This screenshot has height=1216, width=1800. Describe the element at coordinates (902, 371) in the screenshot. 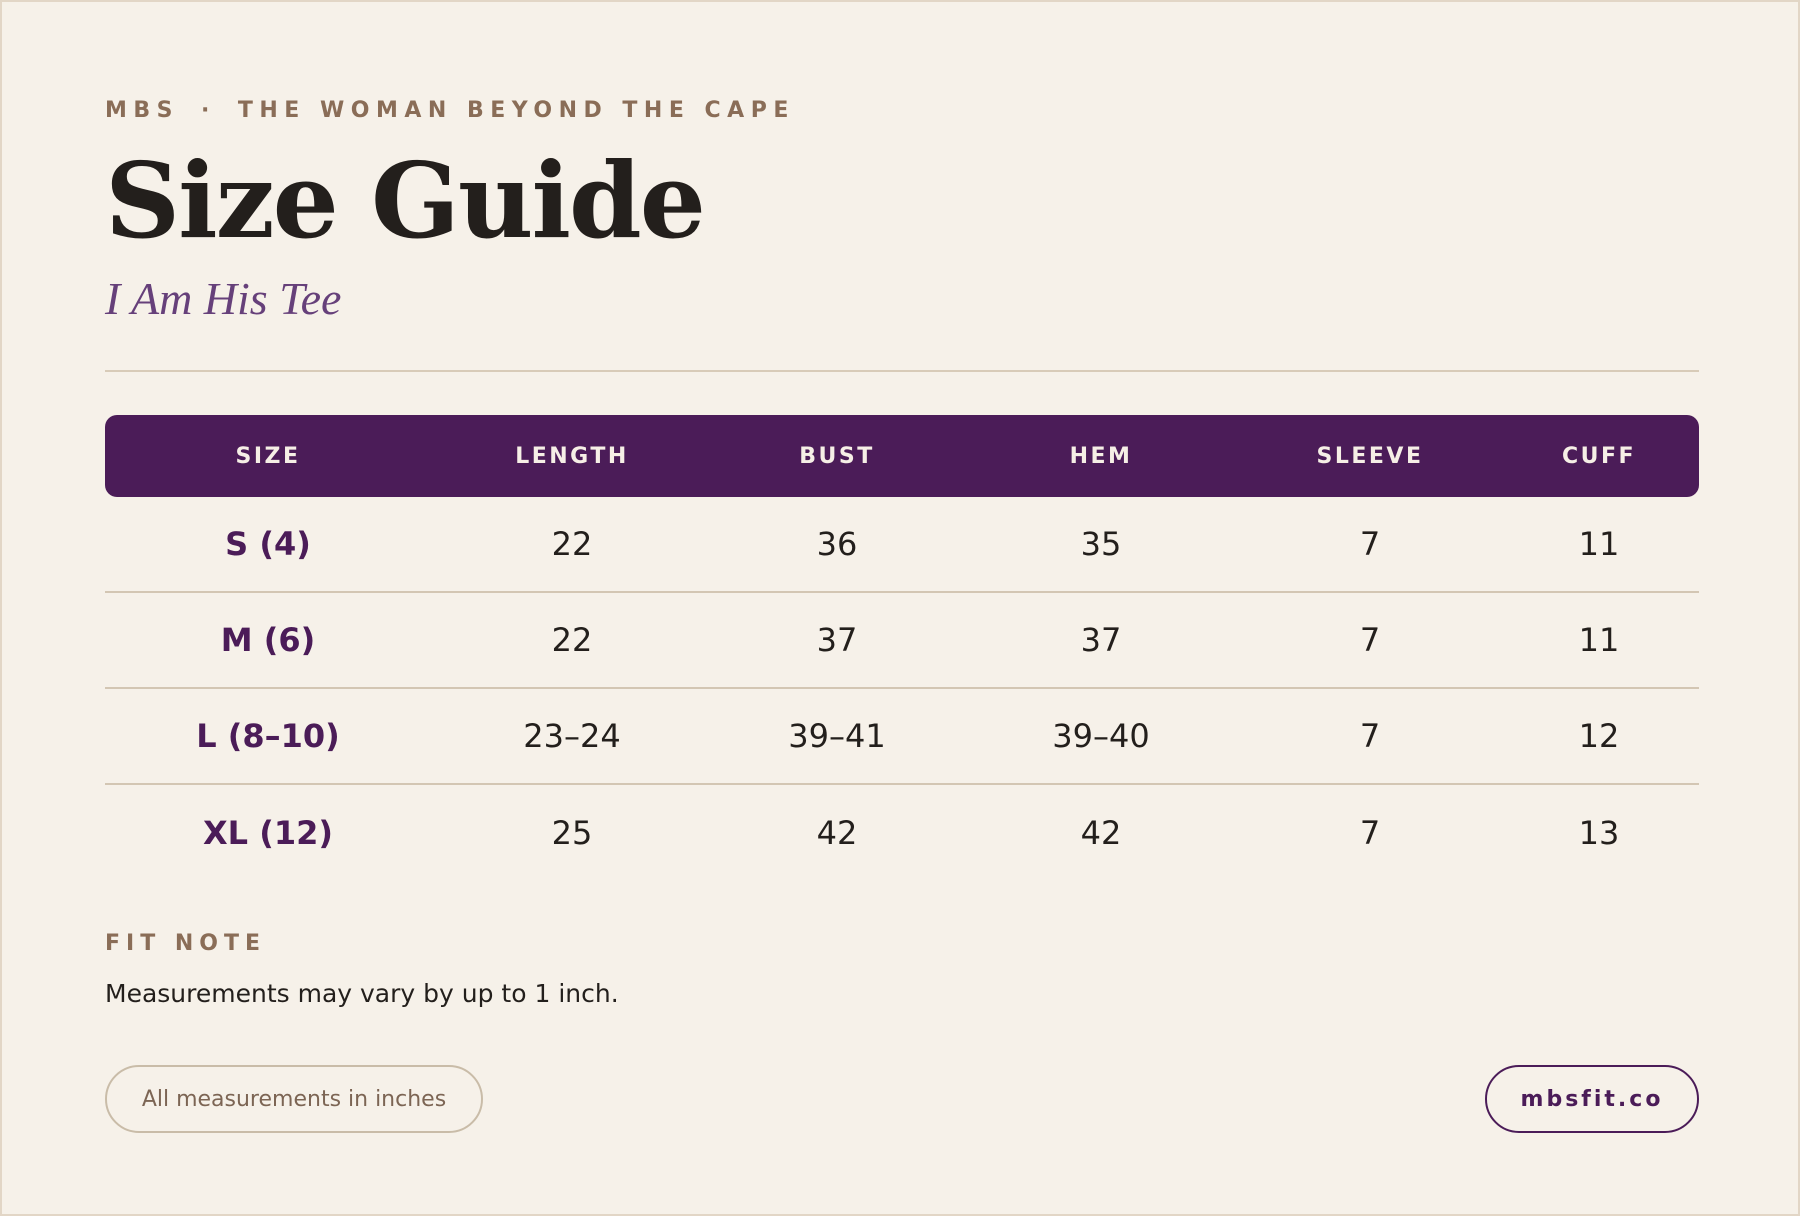

I see `divider` at that location.